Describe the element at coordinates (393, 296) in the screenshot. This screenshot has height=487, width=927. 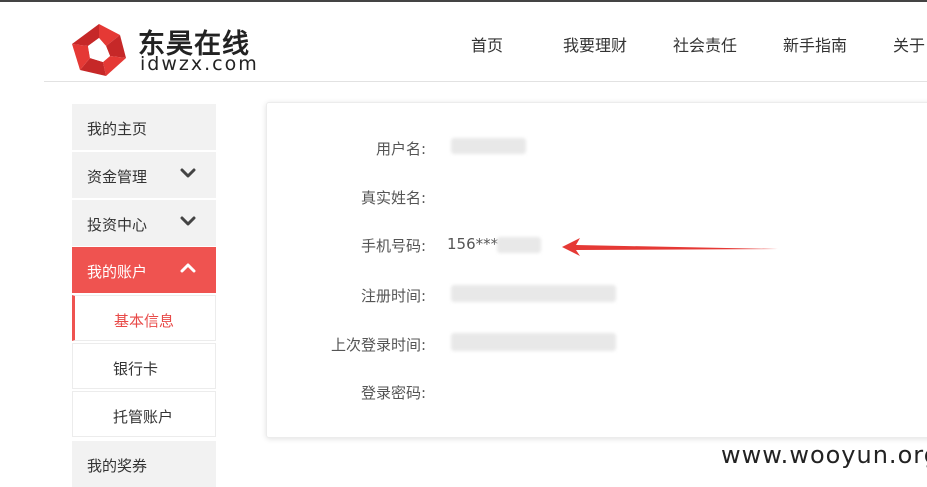
I see `register-time-label: 注册时间:` at that location.